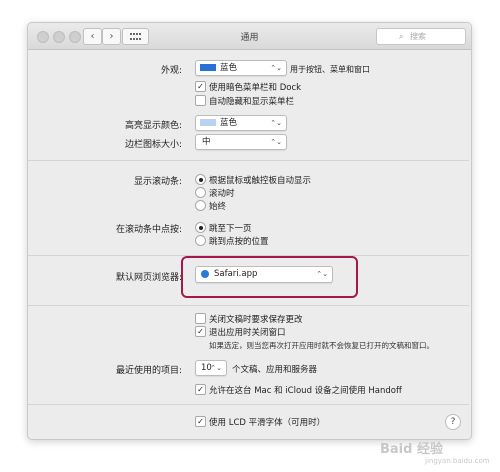 The height and width of the screenshot is (472, 500). I want to click on recent-popup: 10 ⌃⌄, so click(211, 368).